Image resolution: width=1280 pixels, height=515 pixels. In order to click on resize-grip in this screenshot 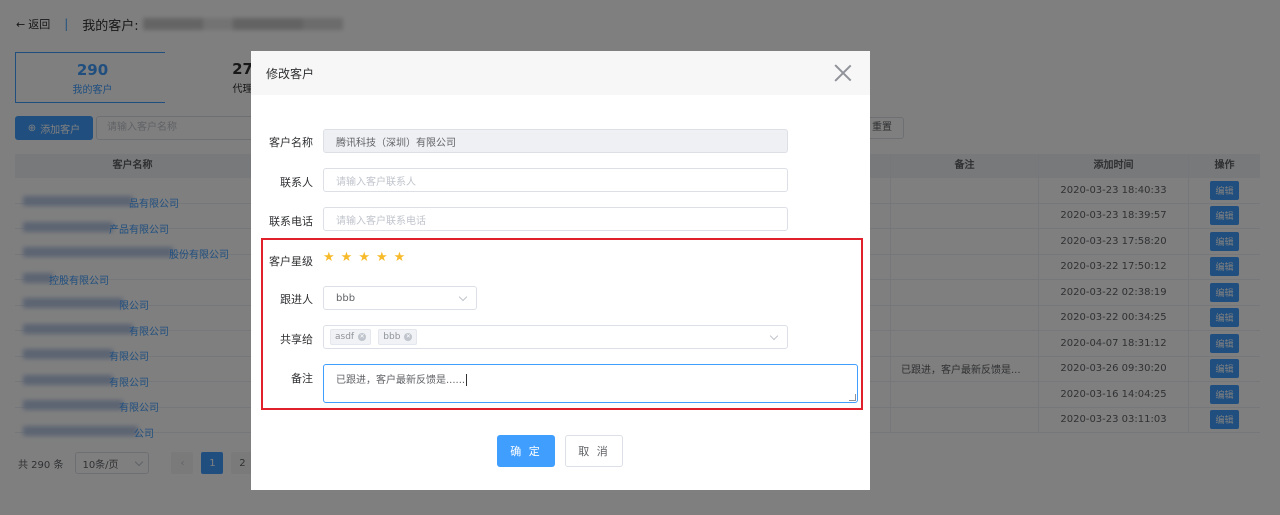, I will do `click(852, 397)`.